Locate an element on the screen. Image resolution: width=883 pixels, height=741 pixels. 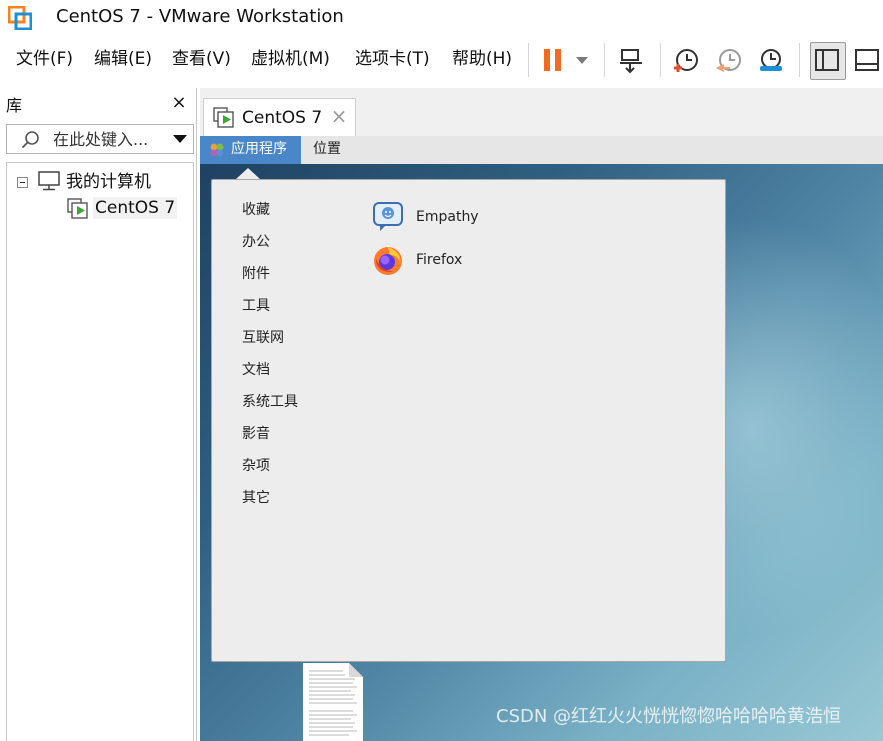
app-empathy: Empathy is located at coordinates (472, 219).